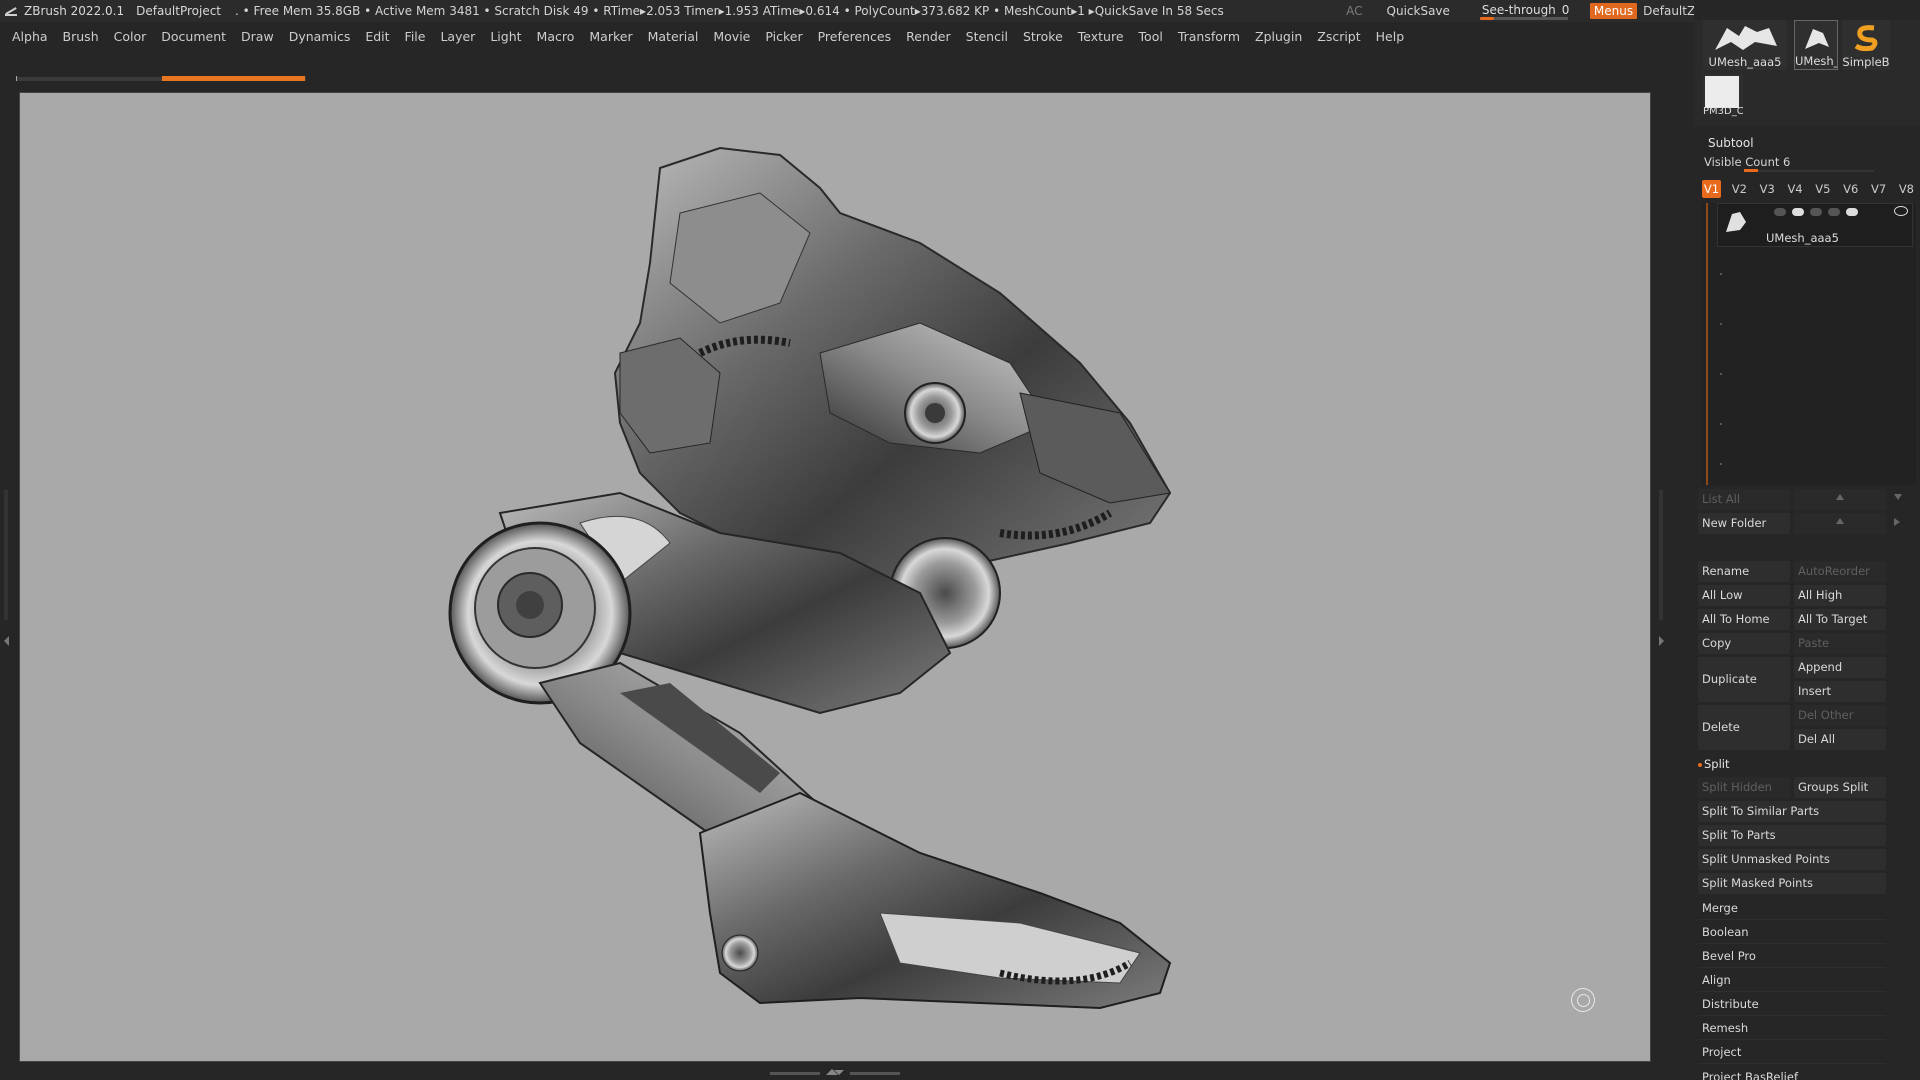 The width and height of the screenshot is (1920, 1080). What do you see at coordinates (1673, 577) in the screenshot?
I see `right-tray-edge` at bounding box center [1673, 577].